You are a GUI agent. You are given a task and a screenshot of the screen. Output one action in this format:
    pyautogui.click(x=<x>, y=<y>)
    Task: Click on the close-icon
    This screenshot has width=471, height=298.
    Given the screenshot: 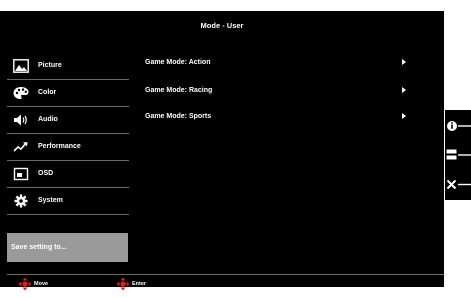 What is the action you would take?
    pyautogui.click(x=458, y=184)
    